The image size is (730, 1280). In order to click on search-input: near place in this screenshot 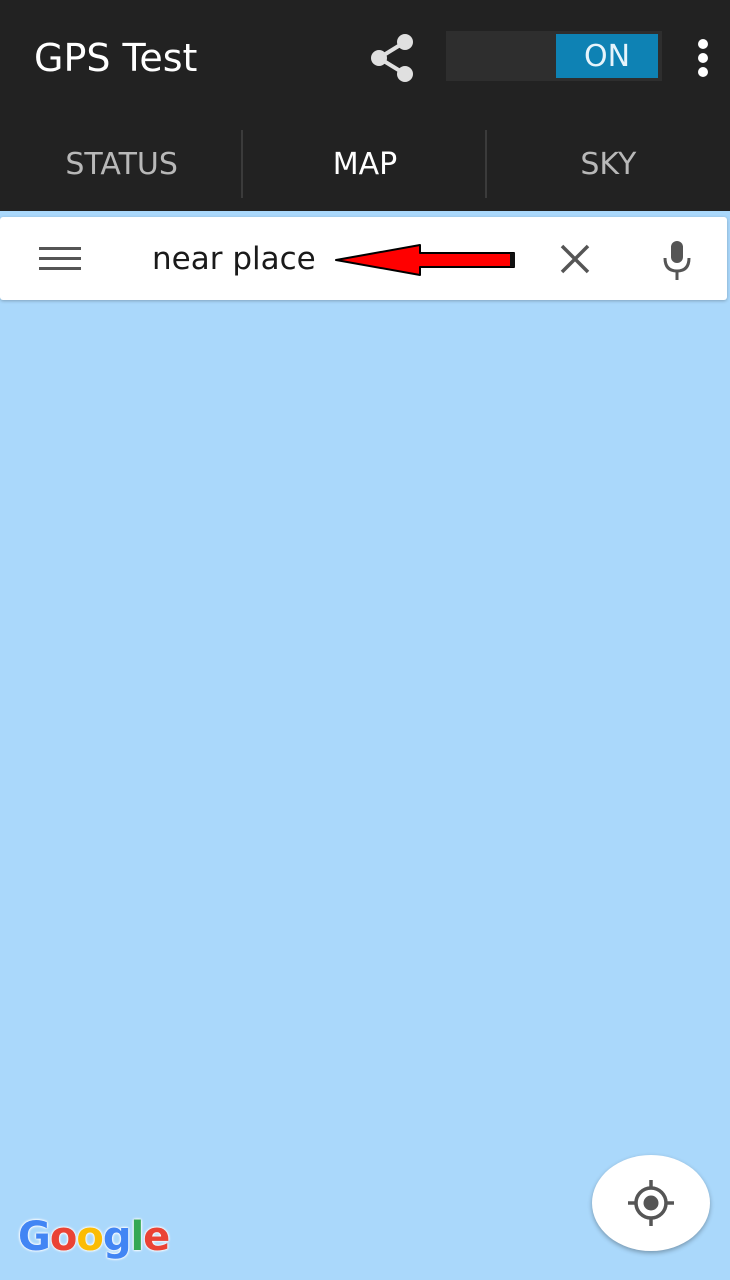, I will do `click(234, 259)`.